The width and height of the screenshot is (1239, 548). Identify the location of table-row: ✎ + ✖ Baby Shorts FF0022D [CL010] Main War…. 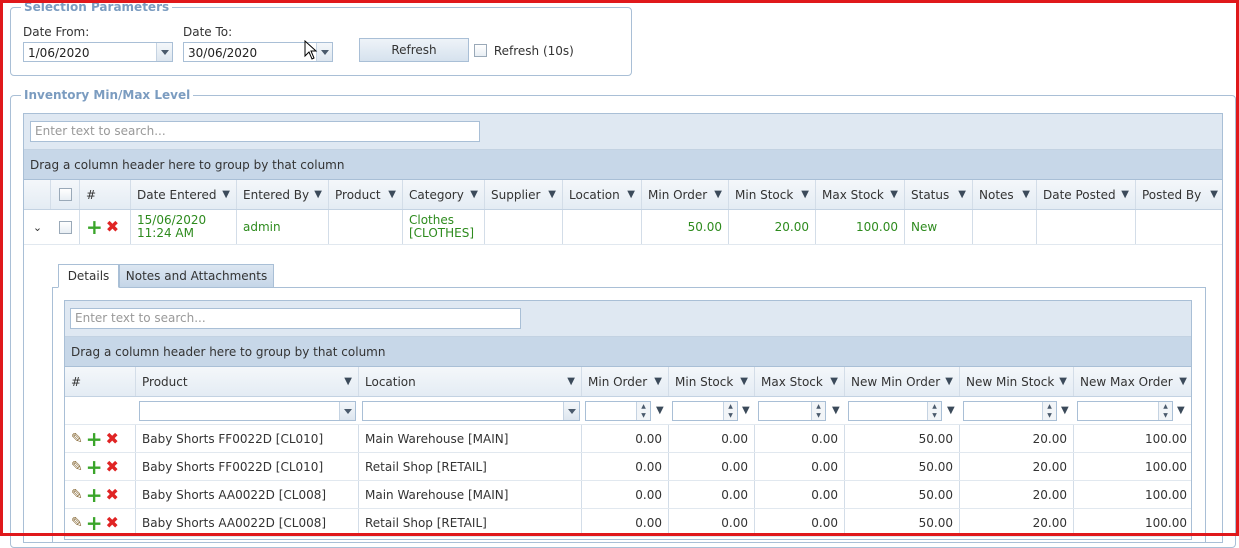
(628, 439).